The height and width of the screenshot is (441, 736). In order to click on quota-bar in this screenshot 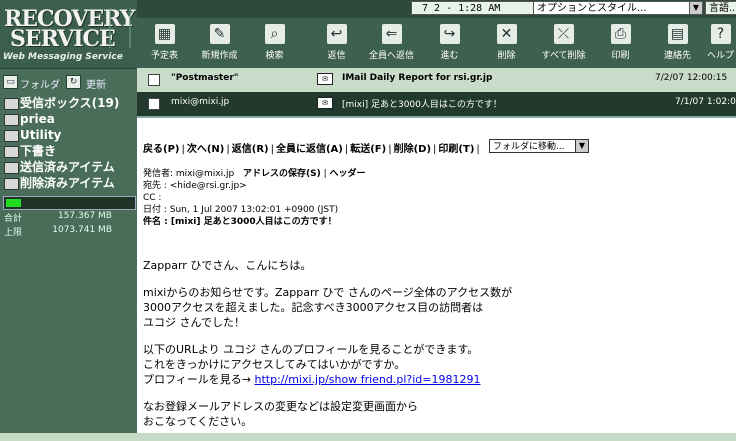, I will do `click(69, 203)`.